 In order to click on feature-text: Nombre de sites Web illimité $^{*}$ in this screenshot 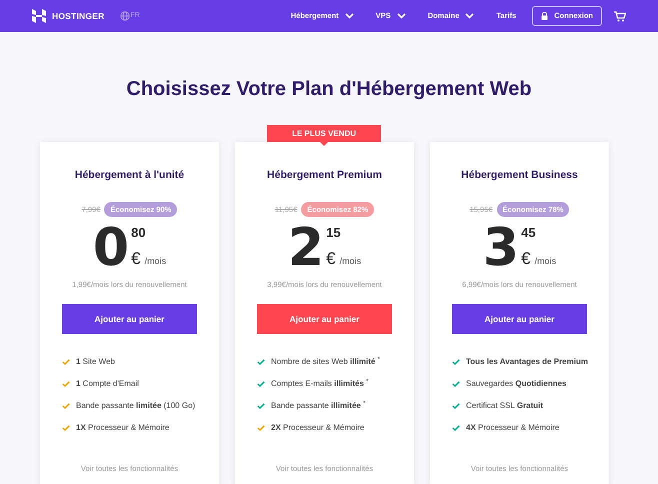, I will do `click(325, 362)`.